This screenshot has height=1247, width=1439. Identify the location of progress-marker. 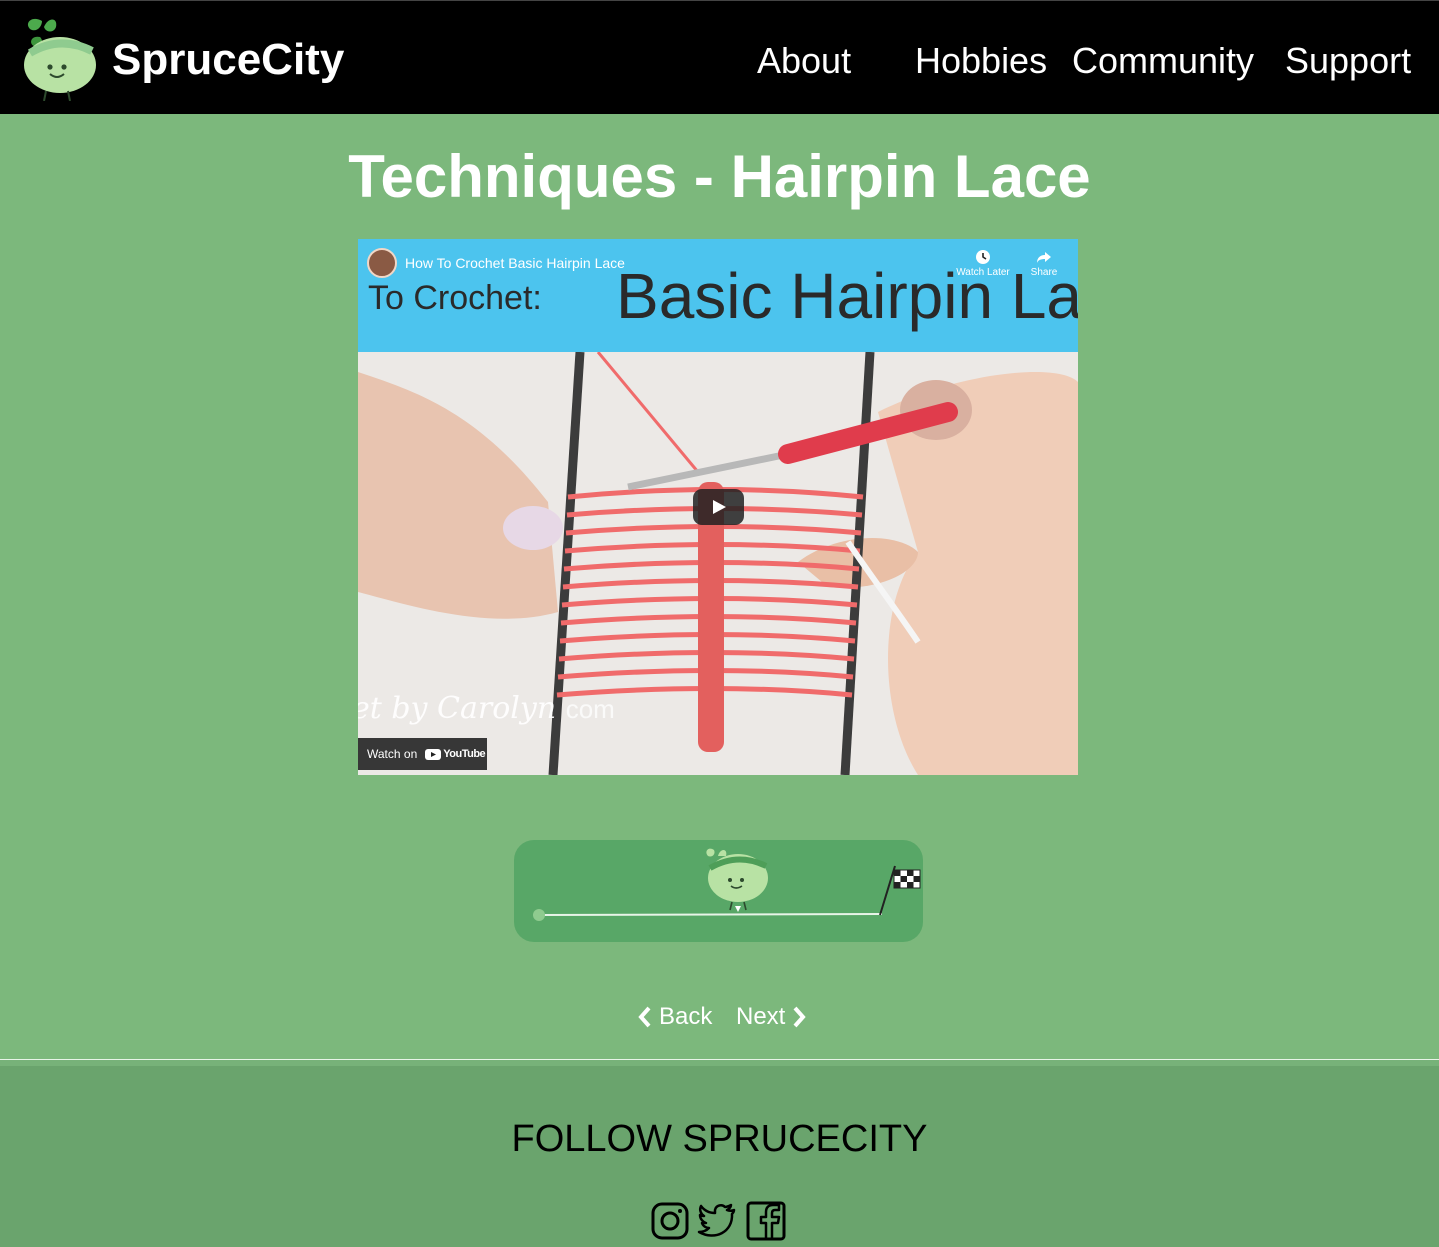
(738, 909).